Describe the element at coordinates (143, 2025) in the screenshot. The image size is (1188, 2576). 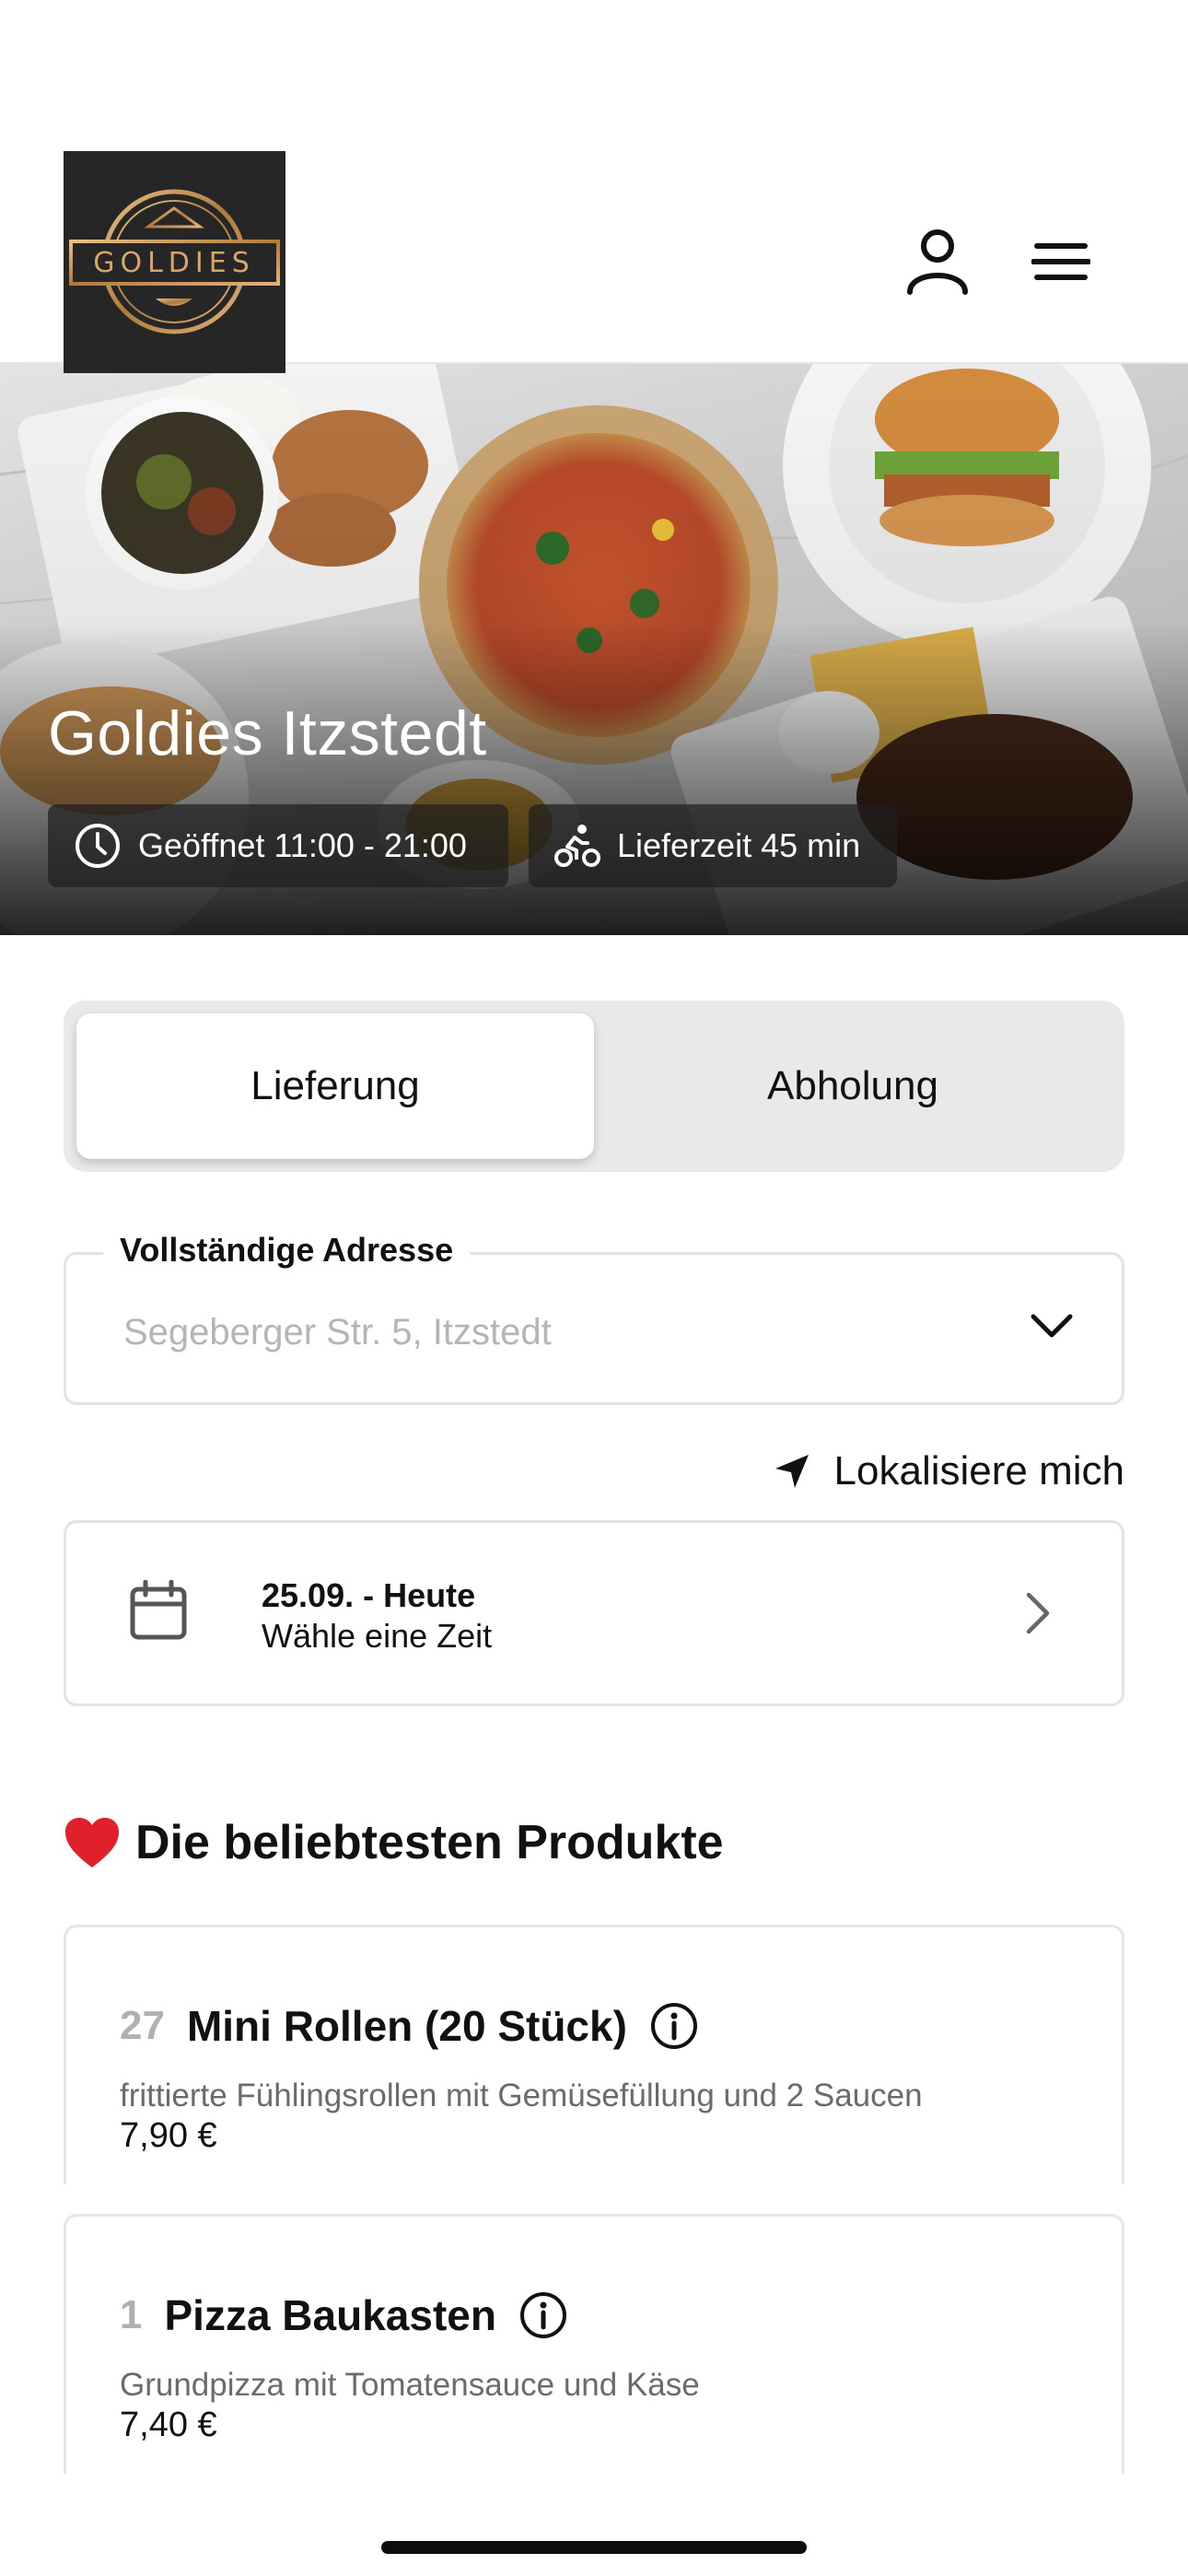
I see `product-number: 27` at that location.